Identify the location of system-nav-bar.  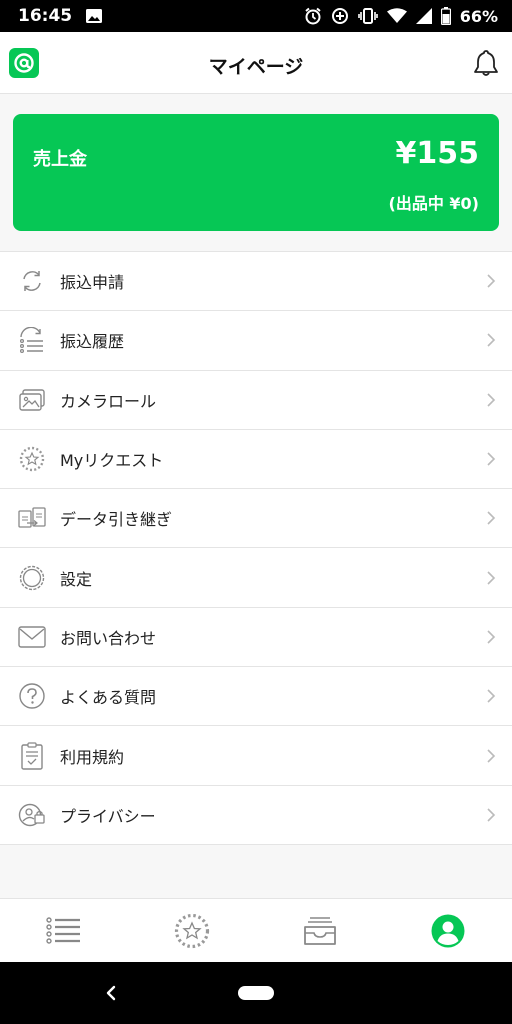
(256, 993).